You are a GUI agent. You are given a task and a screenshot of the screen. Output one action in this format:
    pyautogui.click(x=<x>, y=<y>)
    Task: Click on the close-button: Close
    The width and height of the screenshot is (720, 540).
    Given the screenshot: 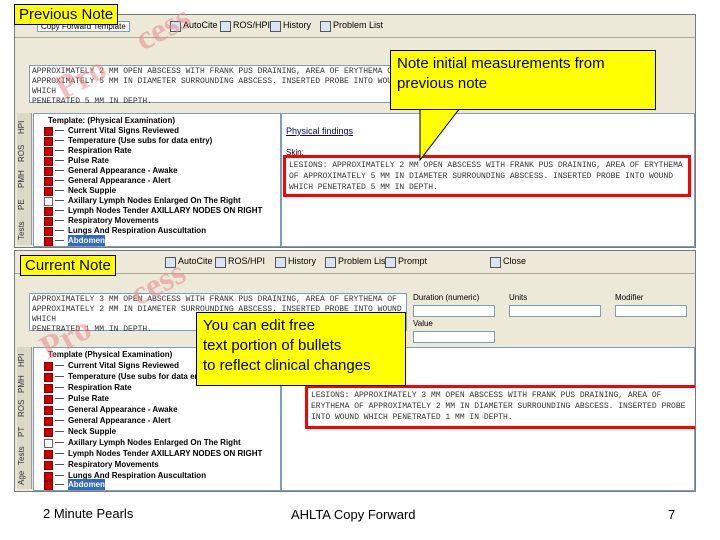 What is the action you would take?
    pyautogui.click(x=508, y=261)
    